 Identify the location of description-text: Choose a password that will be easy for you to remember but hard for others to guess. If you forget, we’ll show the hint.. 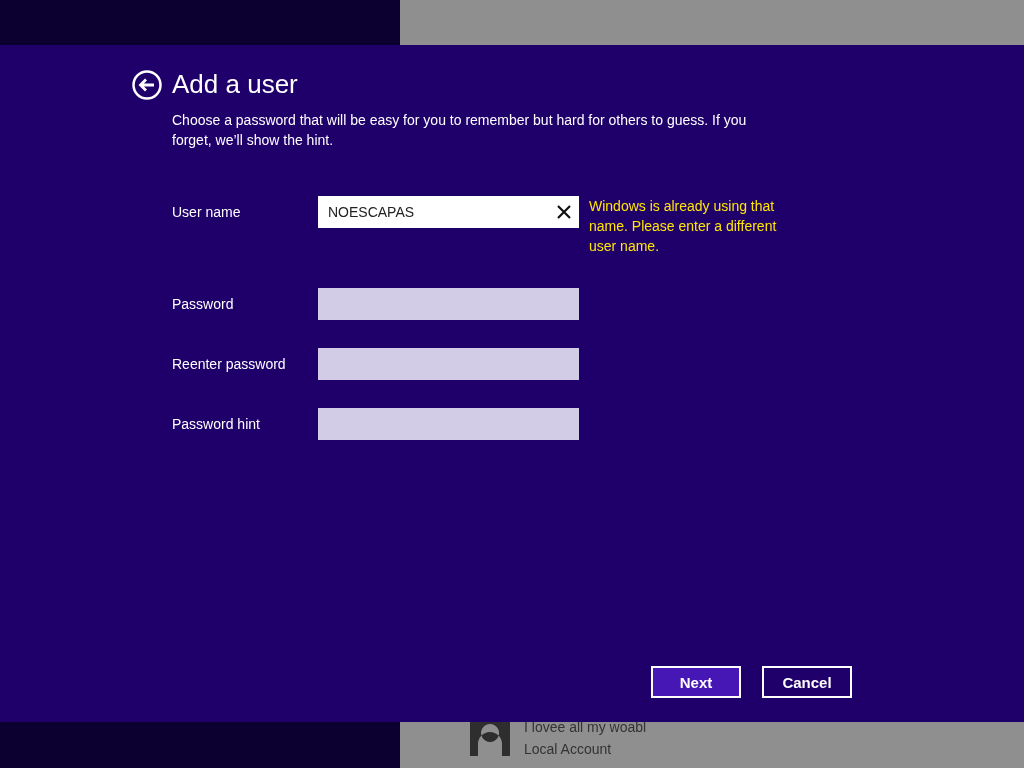
(460, 130).